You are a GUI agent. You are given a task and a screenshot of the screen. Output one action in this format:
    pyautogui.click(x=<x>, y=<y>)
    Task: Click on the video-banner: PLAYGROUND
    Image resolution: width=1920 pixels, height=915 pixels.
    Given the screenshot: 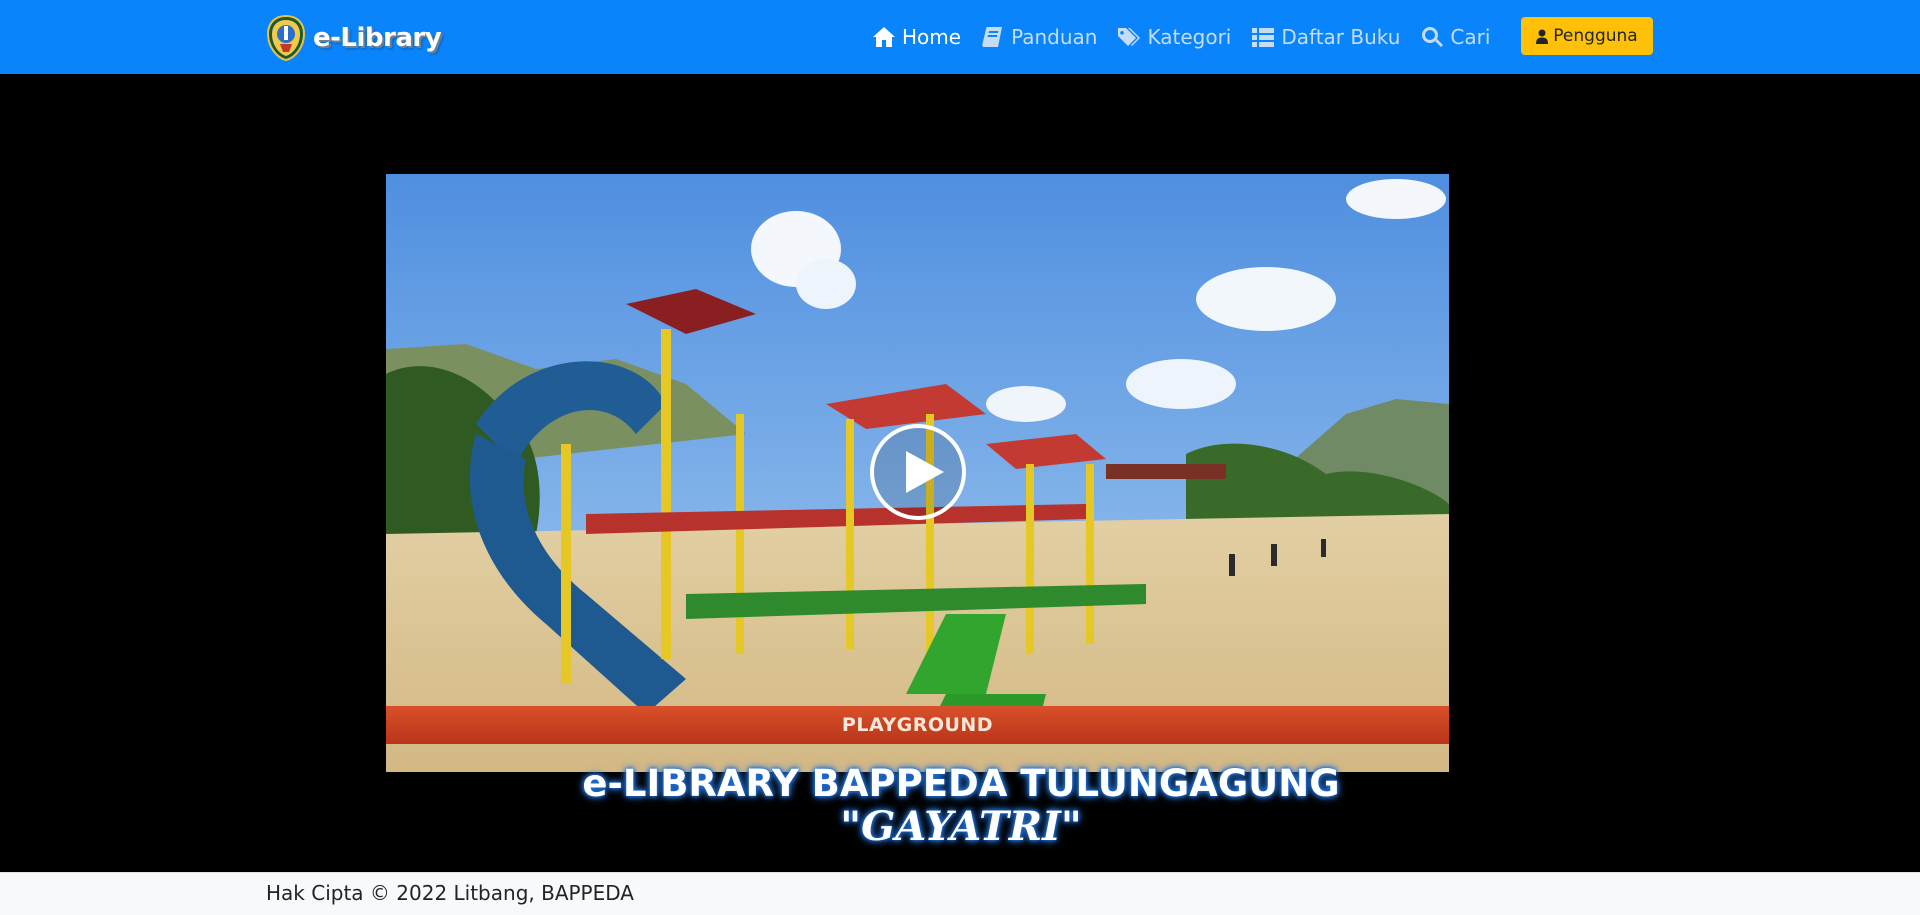 What is the action you would take?
    pyautogui.click(x=917, y=725)
    